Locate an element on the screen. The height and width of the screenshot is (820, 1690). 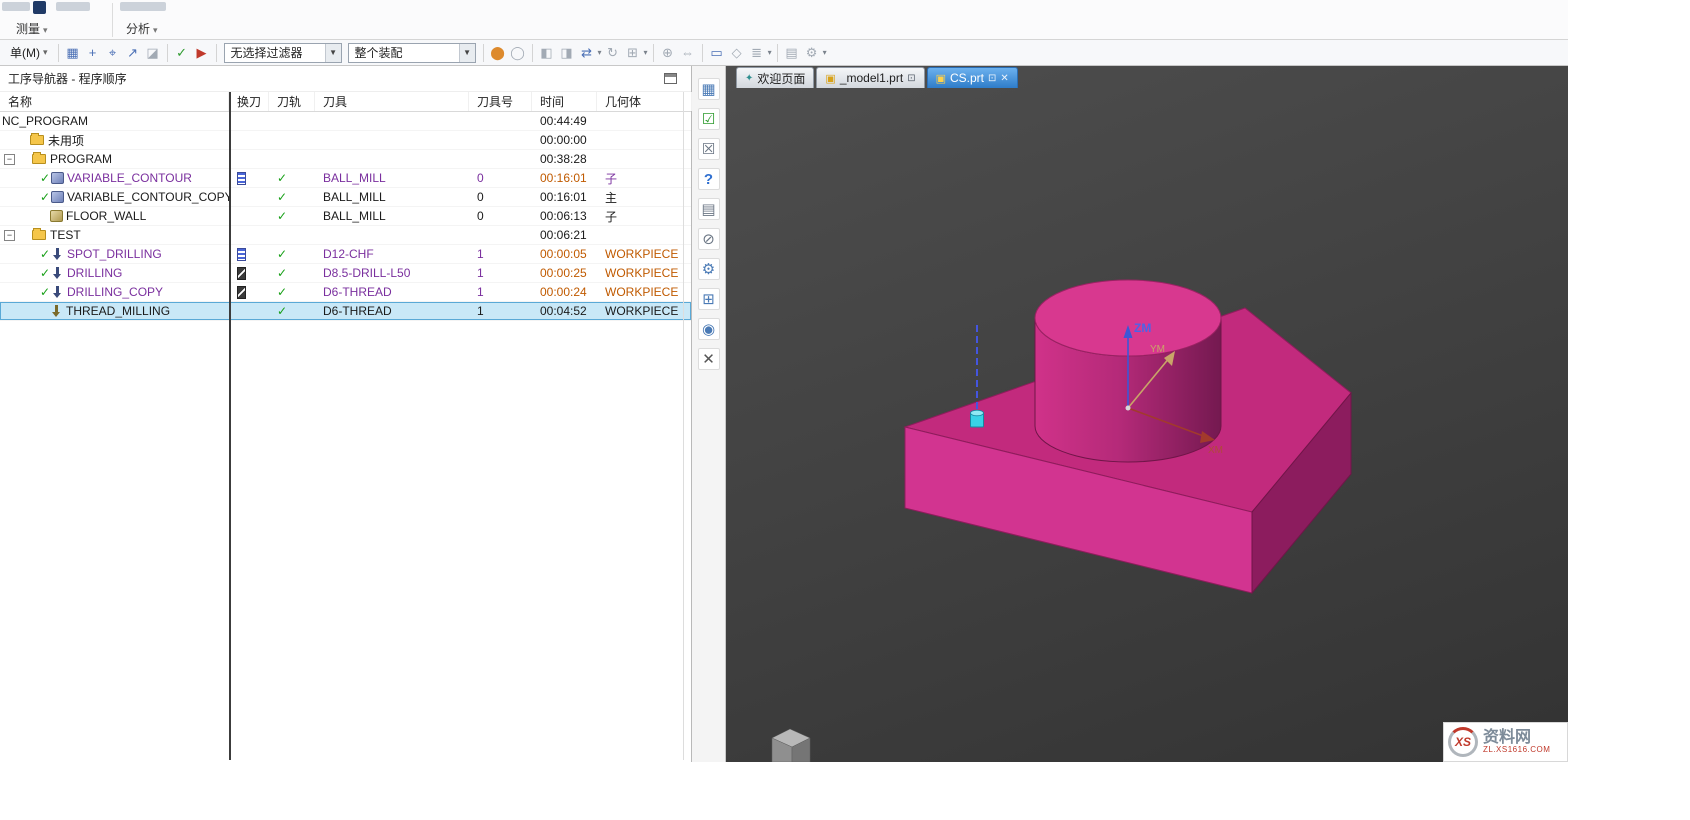
assembly-navigator-icon: ▦ is located at coordinates (708, 89).